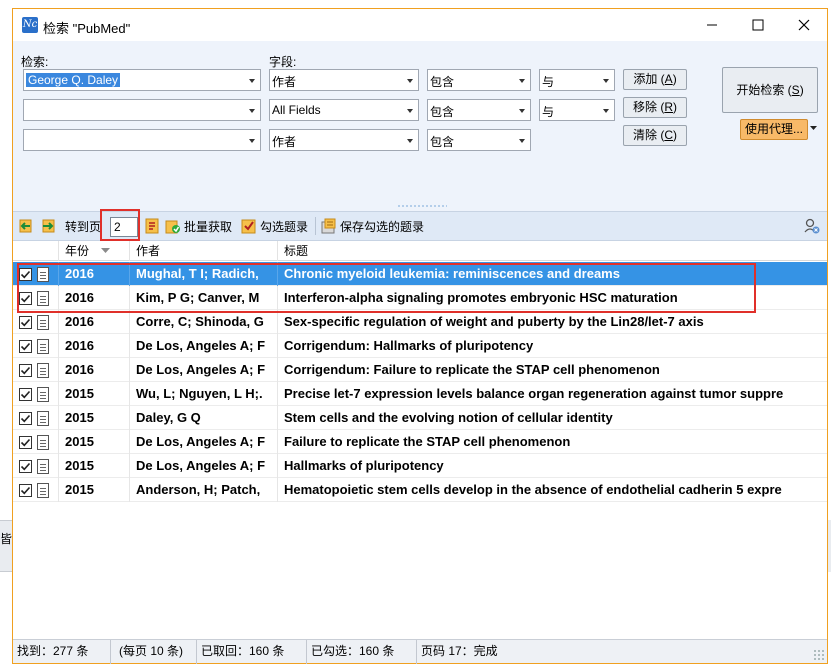 This screenshot has width=831, height=672. Describe the element at coordinates (344, 140) in the screenshot. I see `field-select-3: 作者` at that location.